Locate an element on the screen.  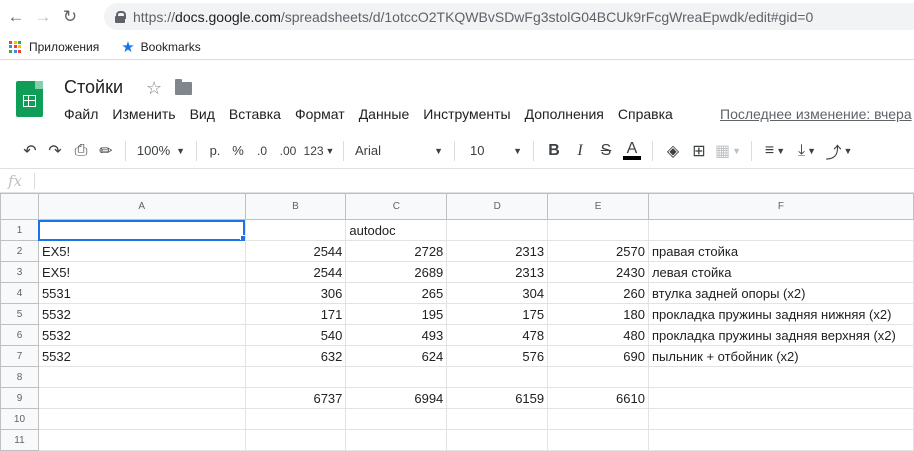
percent-button: % is located at coordinates (238, 151).